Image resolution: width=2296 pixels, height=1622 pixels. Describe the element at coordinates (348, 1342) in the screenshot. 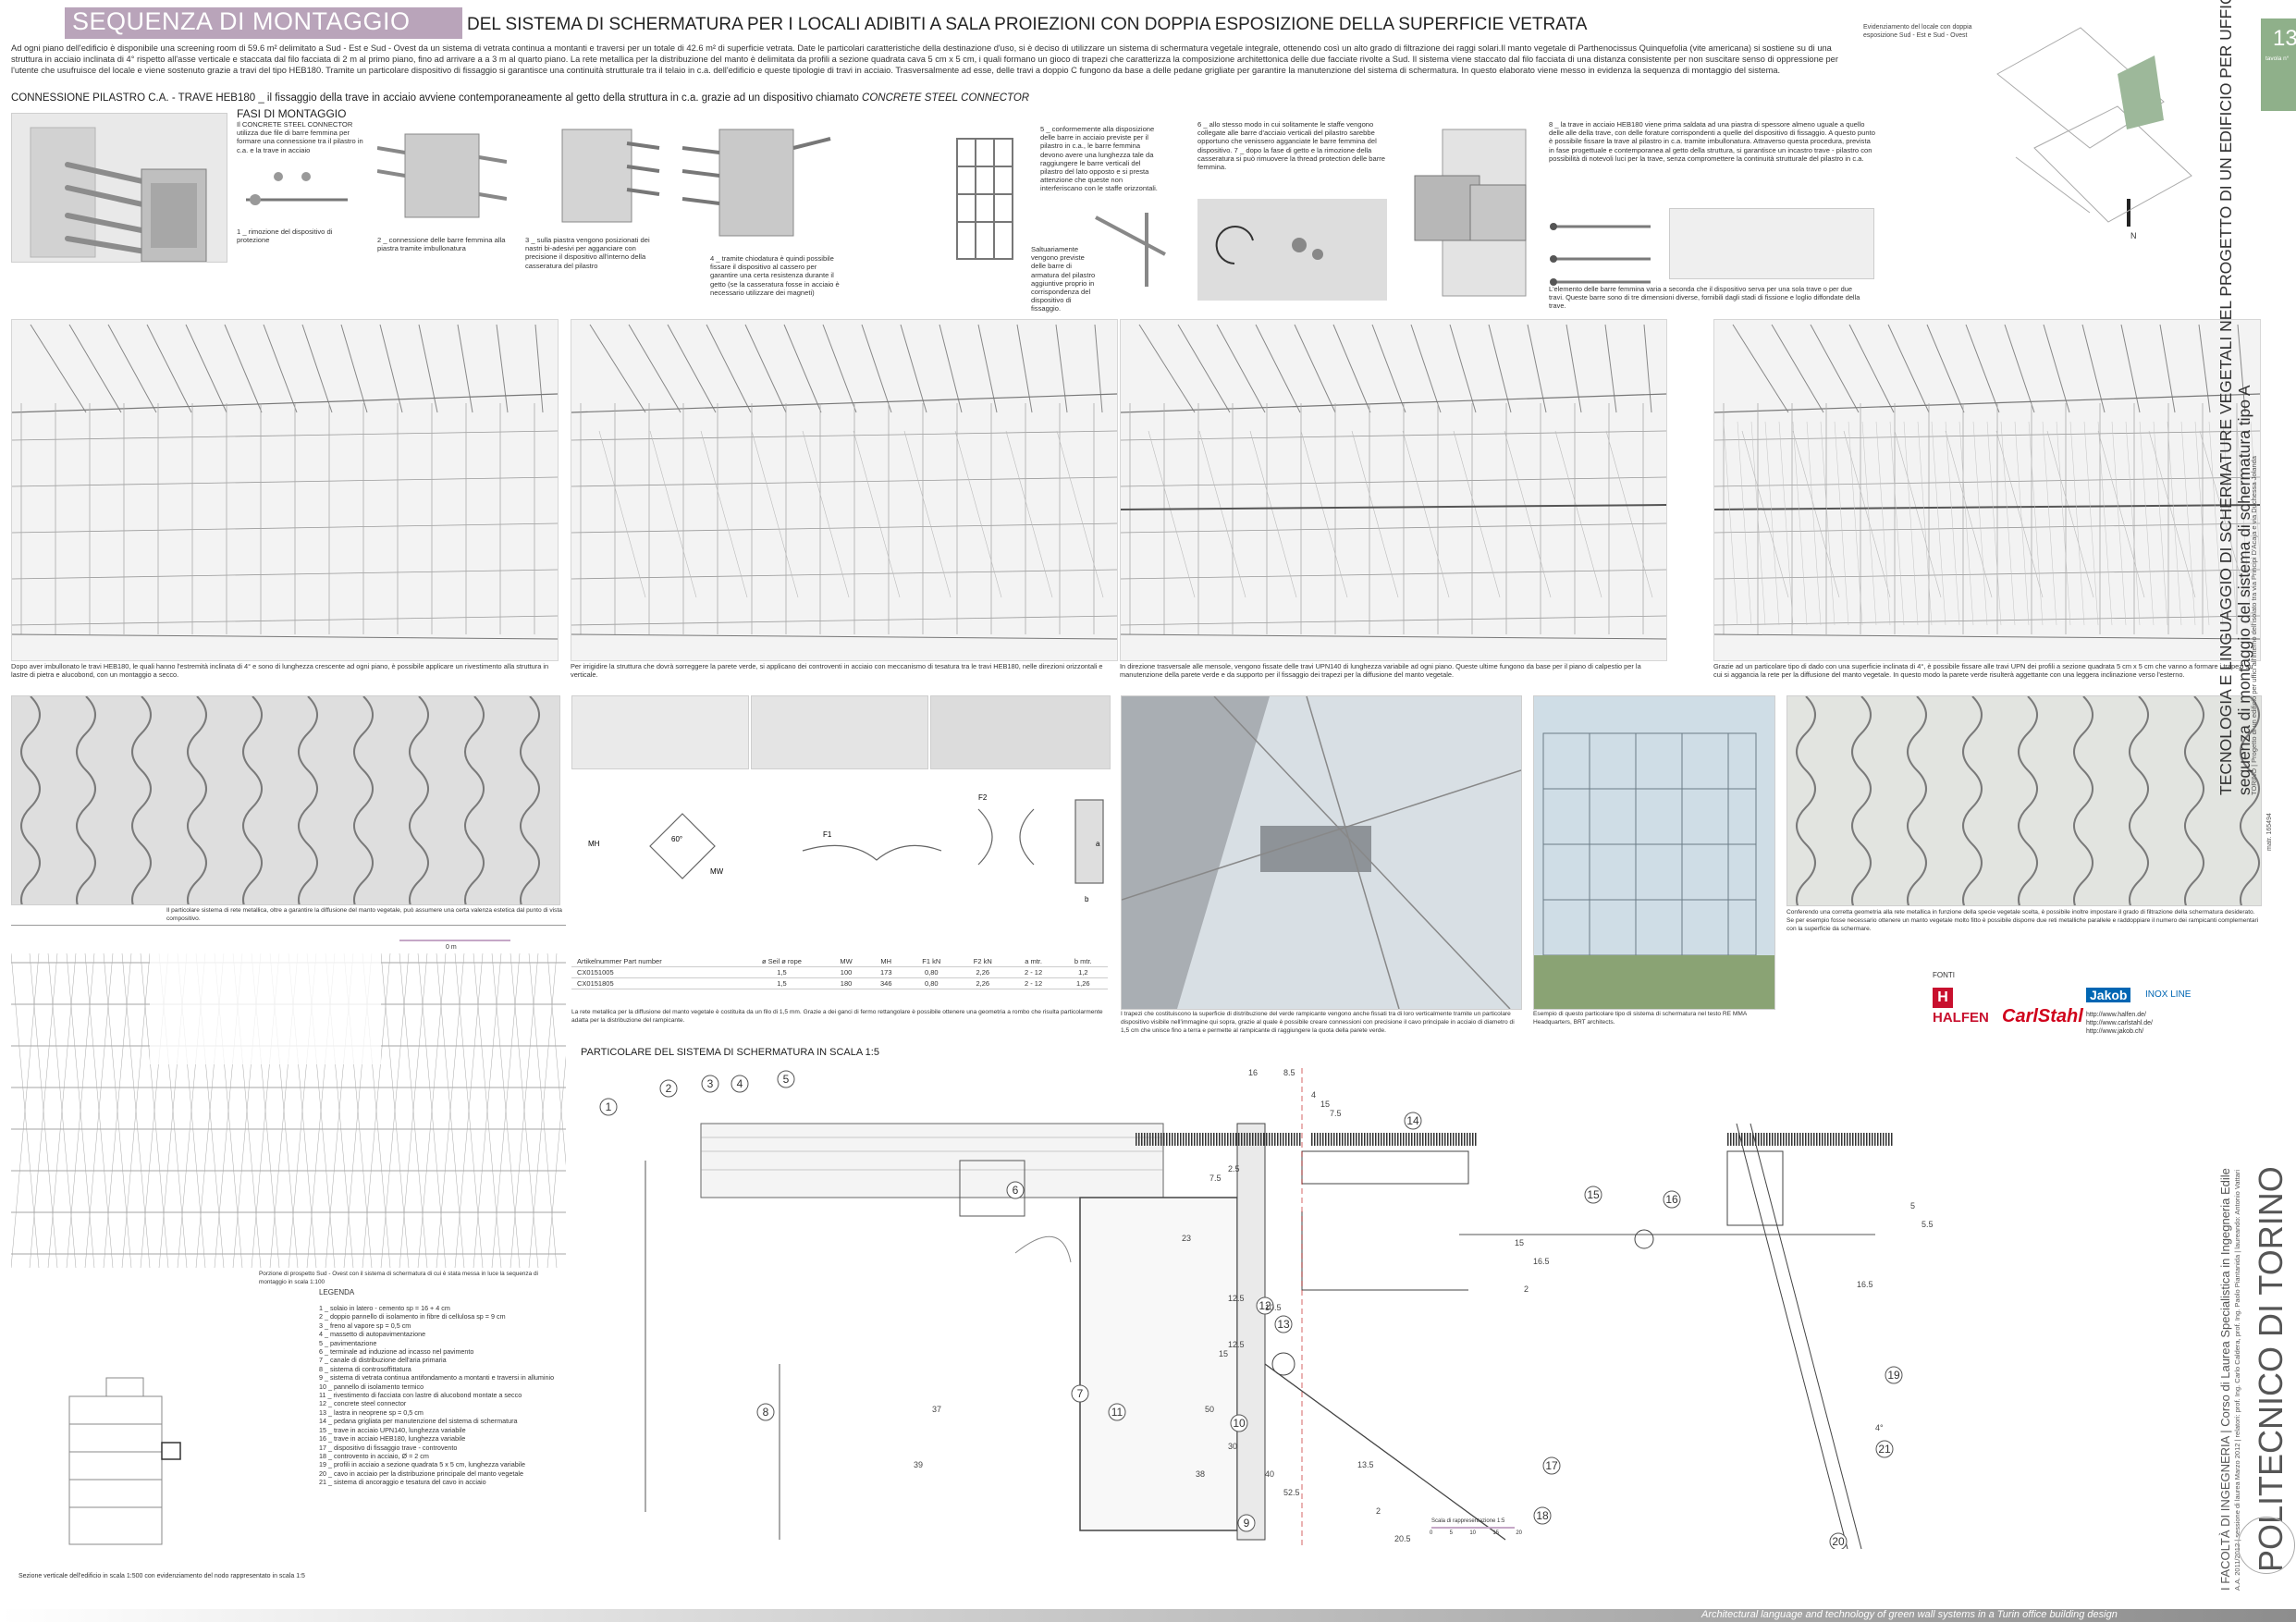

I see `legend-item: 5 _ pavimentazione` at that location.